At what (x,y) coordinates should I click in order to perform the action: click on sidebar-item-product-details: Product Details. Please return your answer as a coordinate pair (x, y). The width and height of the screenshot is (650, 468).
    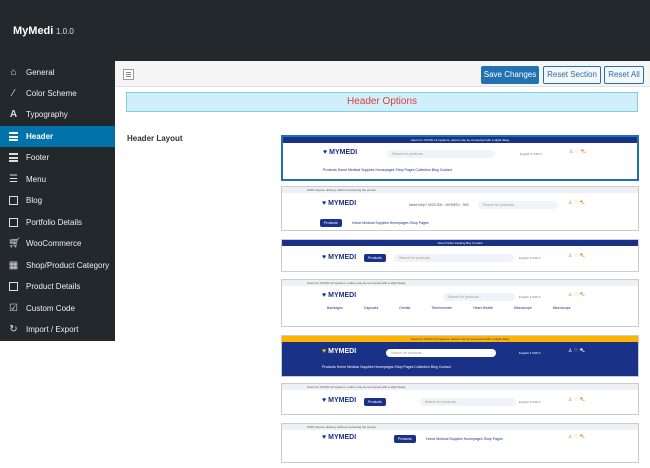
    Looking at the image, I should click on (57, 286).